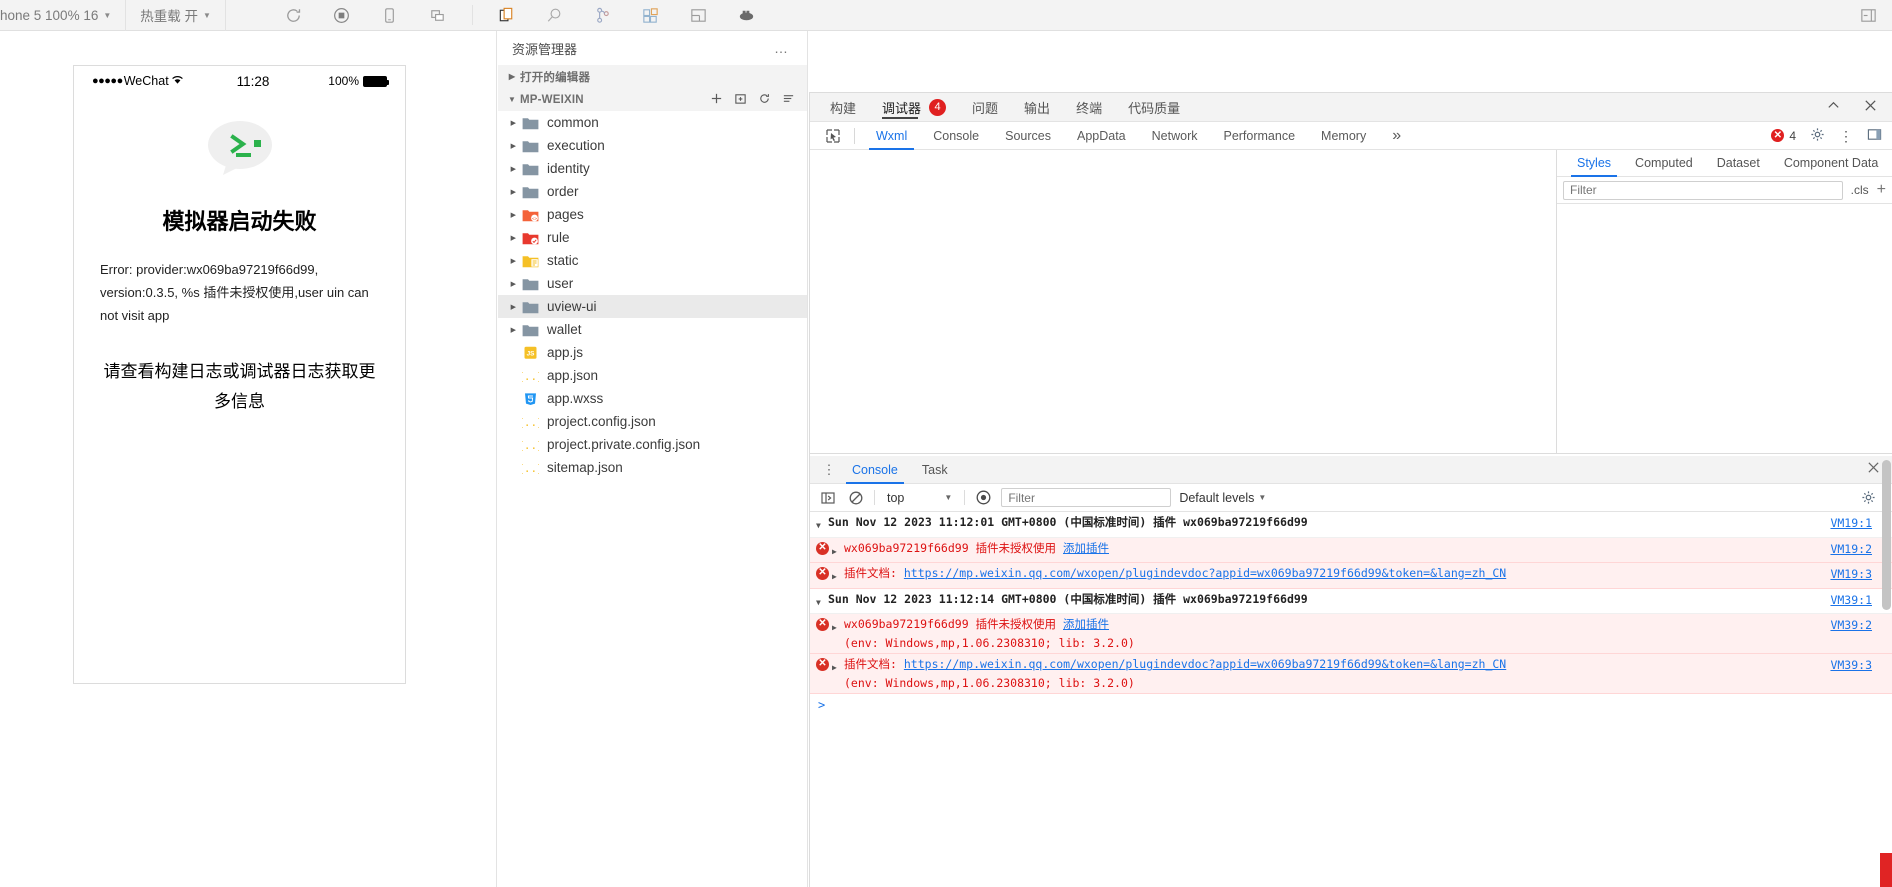  What do you see at coordinates (507, 15) in the screenshot?
I see `copy-page-icon` at bounding box center [507, 15].